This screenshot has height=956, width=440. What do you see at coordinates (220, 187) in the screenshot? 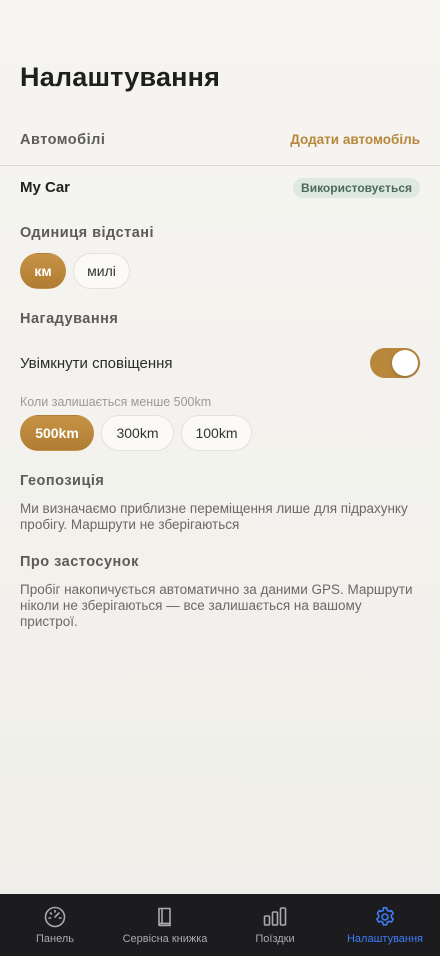
I see `car-row: My Car Використовується` at bounding box center [220, 187].